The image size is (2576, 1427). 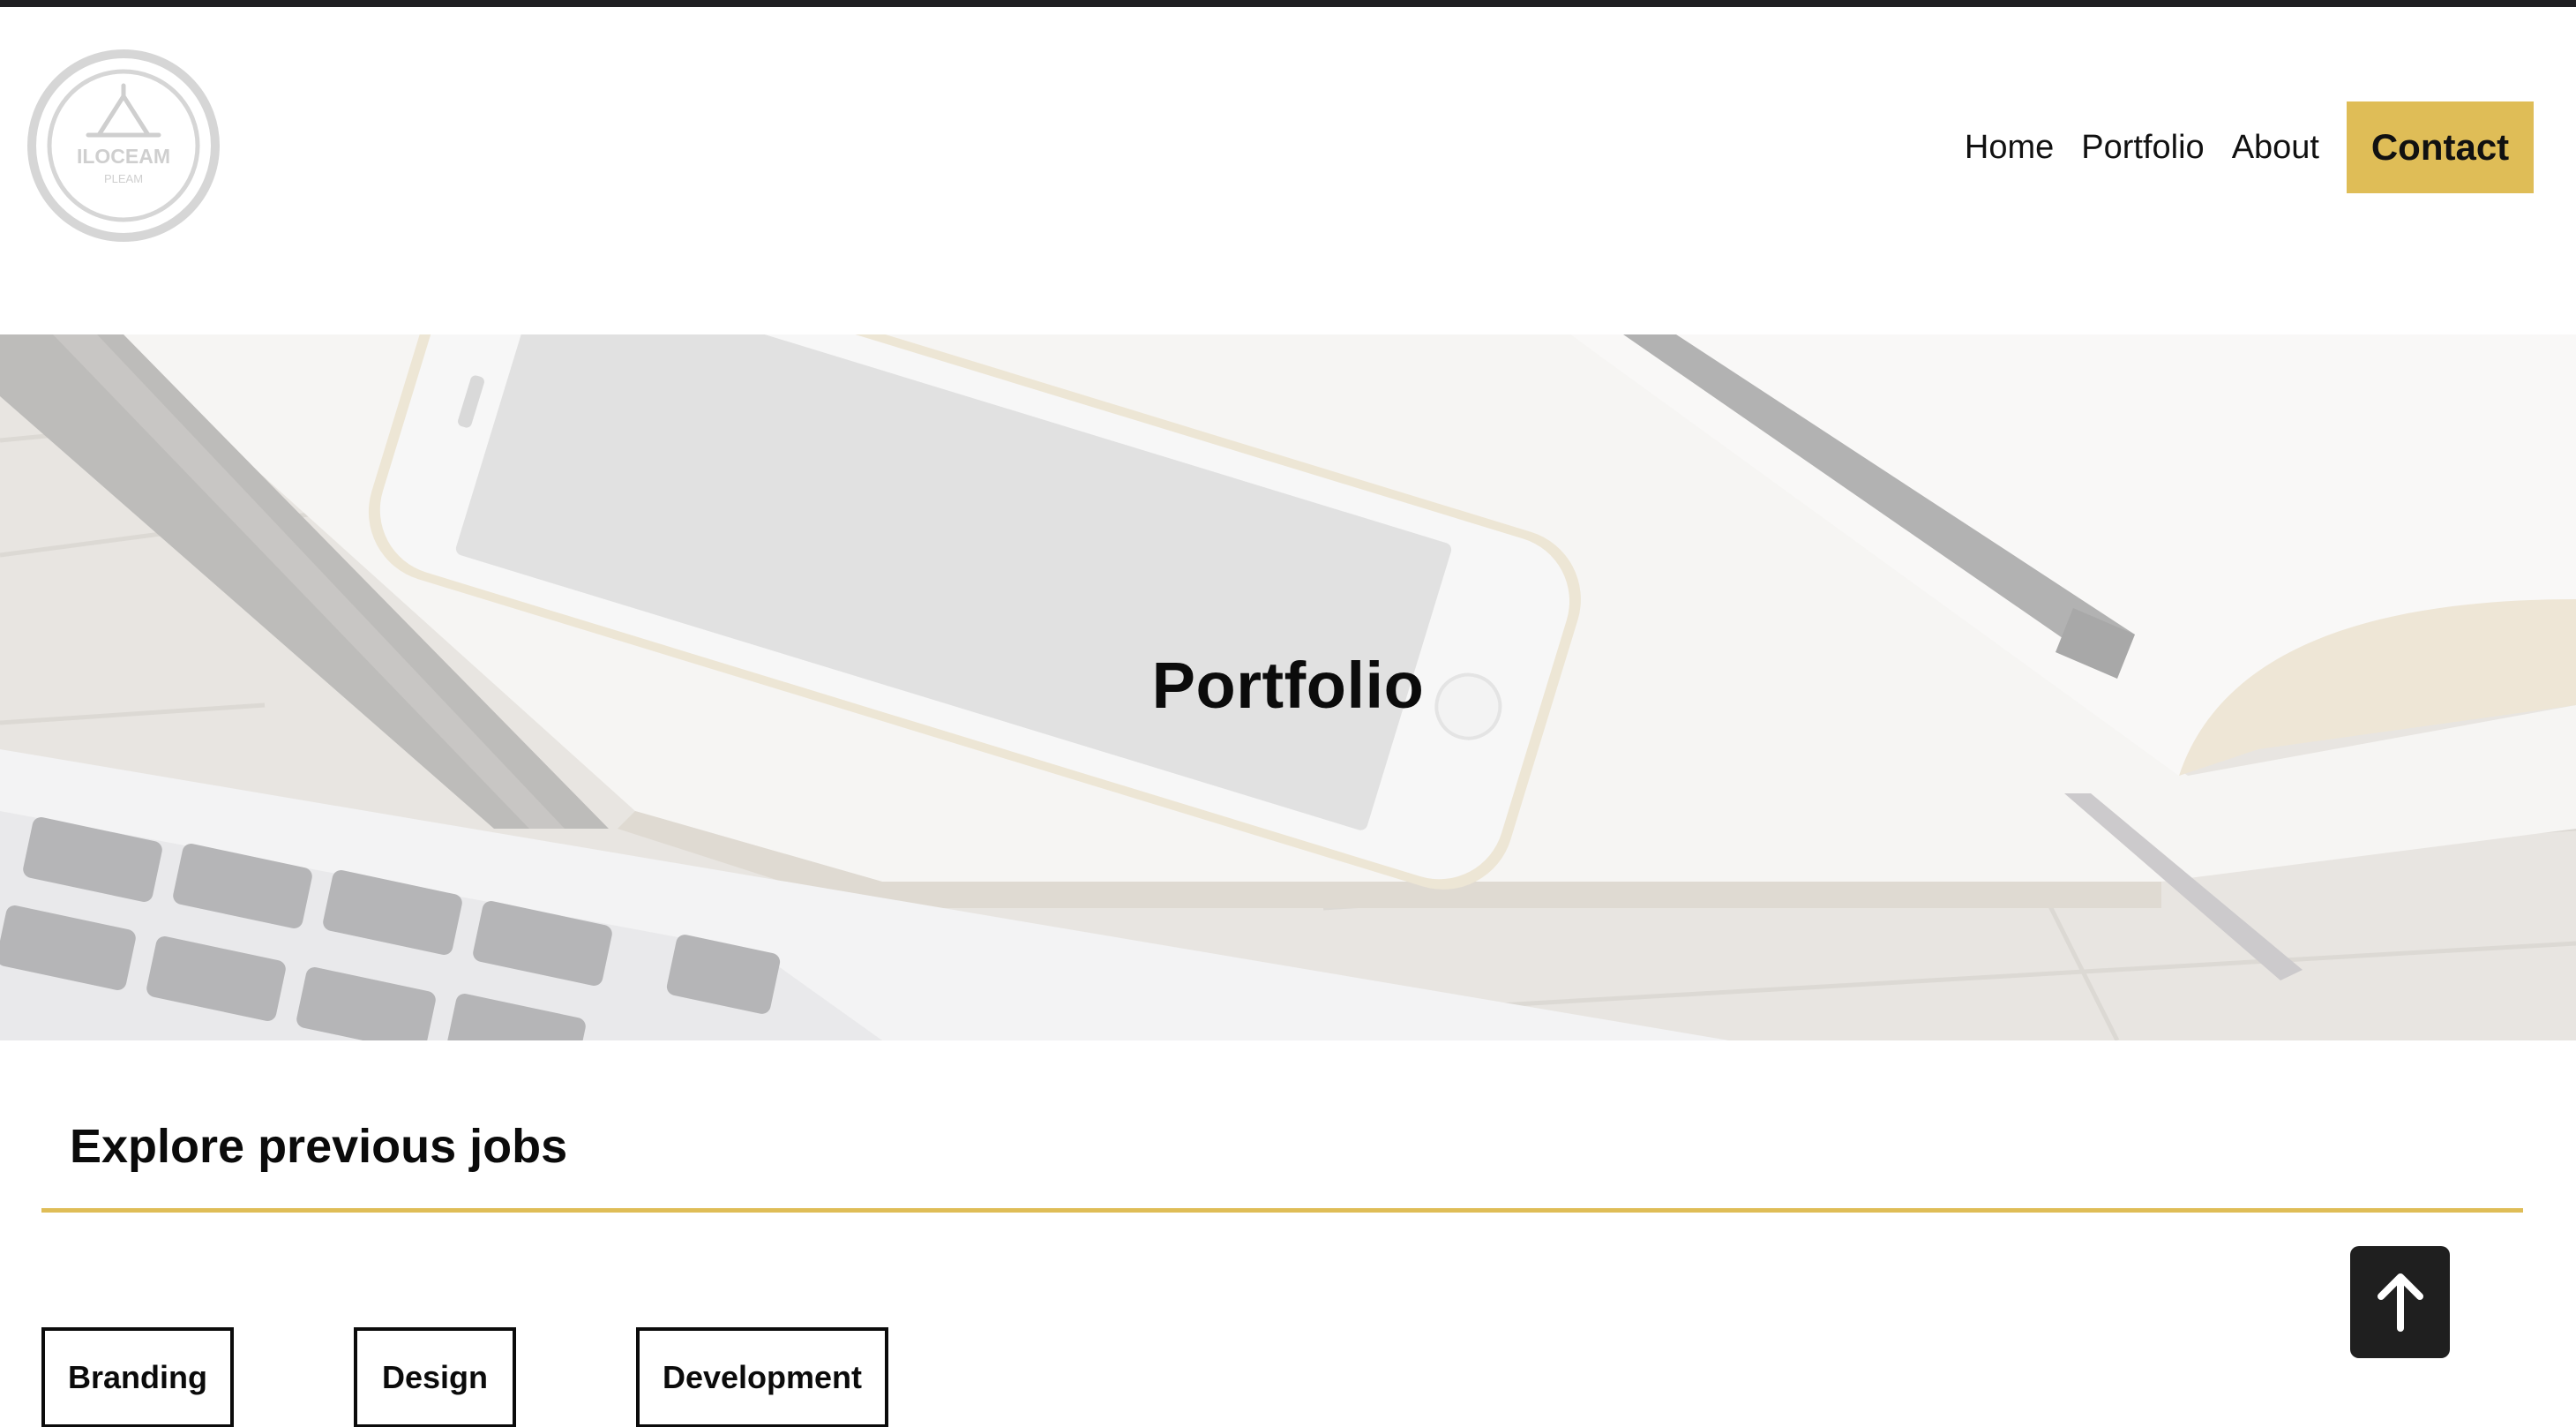 What do you see at coordinates (762, 1377) in the screenshot?
I see `filter-development-button: Development` at bounding box center [762, 1377].